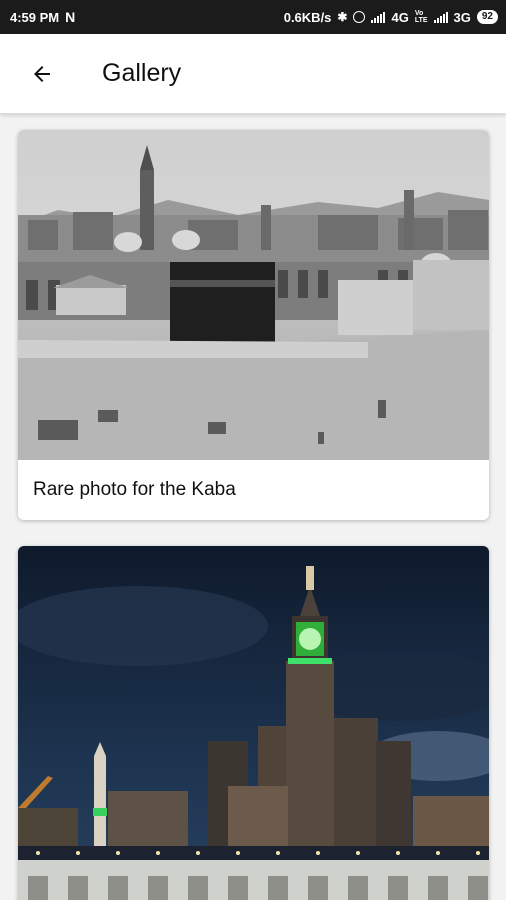  What do you see at coordinates (359, 17) in the screenshot?
I see `alarm-icon` at bounding box center [359, 17].